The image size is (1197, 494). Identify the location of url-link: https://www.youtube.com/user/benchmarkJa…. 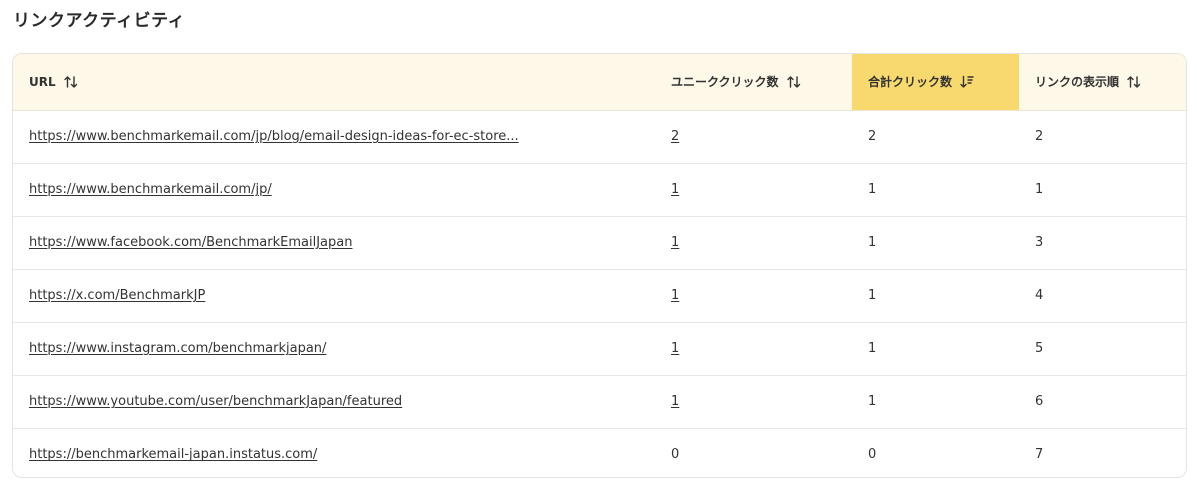
(215, 401).